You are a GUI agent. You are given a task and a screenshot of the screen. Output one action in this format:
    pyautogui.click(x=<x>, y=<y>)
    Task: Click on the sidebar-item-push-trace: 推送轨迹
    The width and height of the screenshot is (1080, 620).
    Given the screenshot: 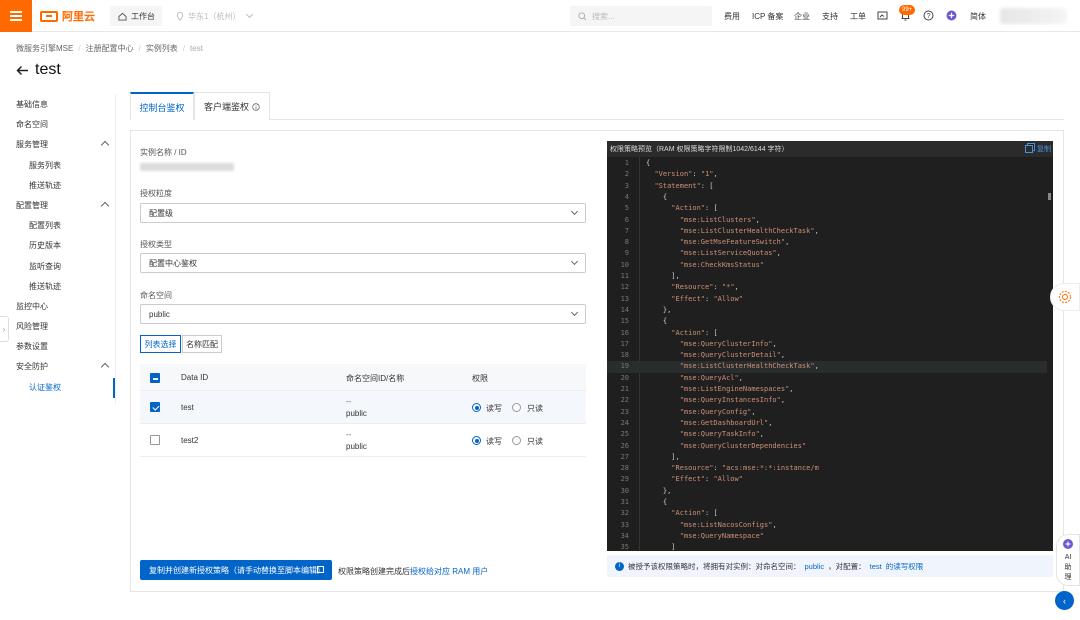 What is the action you would take?
    pyautogui.click(x=45, y=185)
    